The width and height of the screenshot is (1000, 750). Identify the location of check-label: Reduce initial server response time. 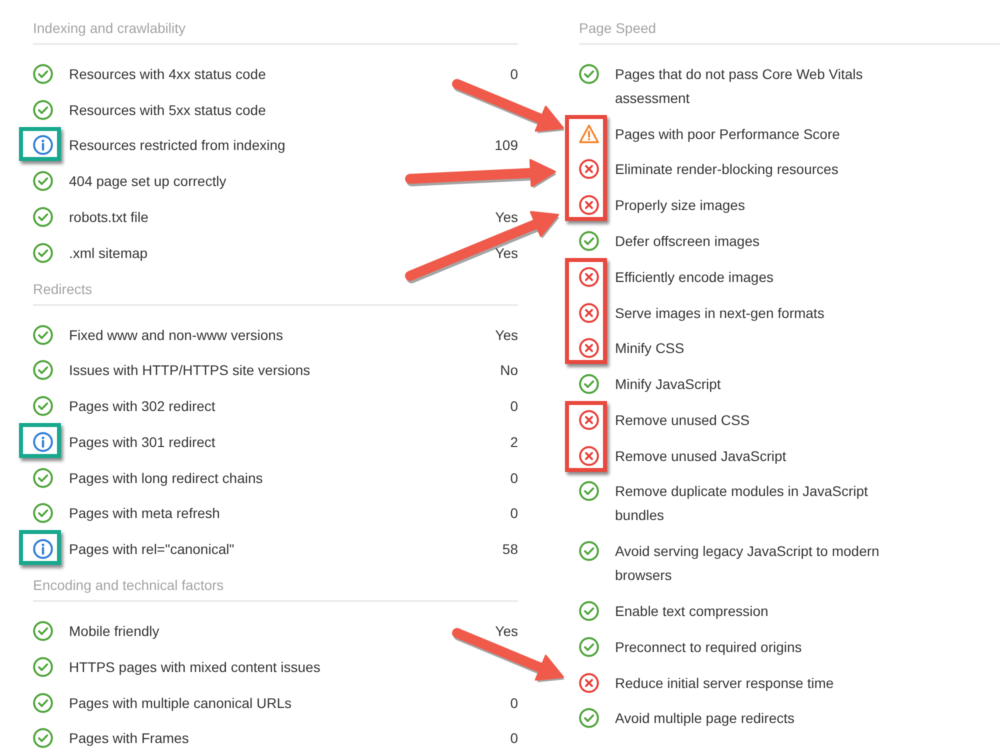
(724, 683).